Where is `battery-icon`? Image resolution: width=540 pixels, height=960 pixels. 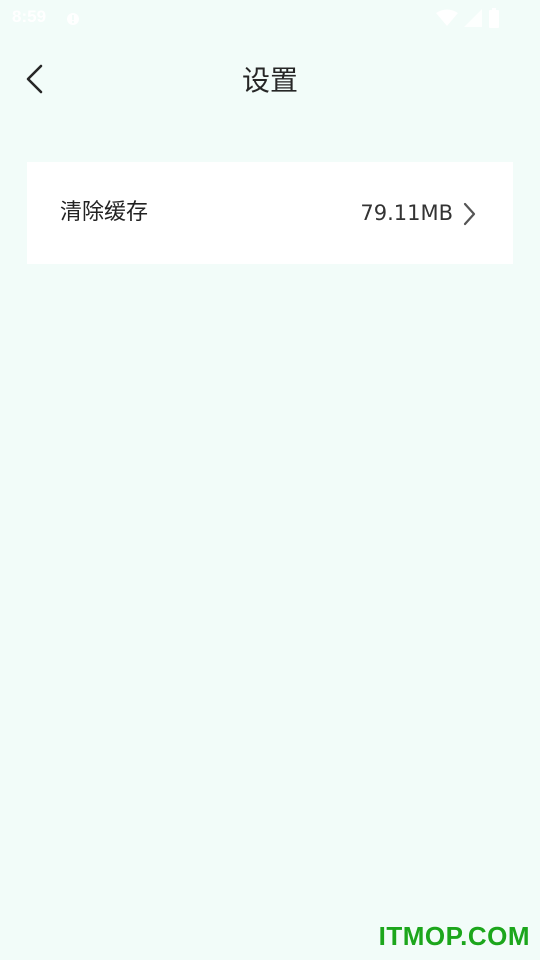
battery-icon is located at coordinates (491, 18).